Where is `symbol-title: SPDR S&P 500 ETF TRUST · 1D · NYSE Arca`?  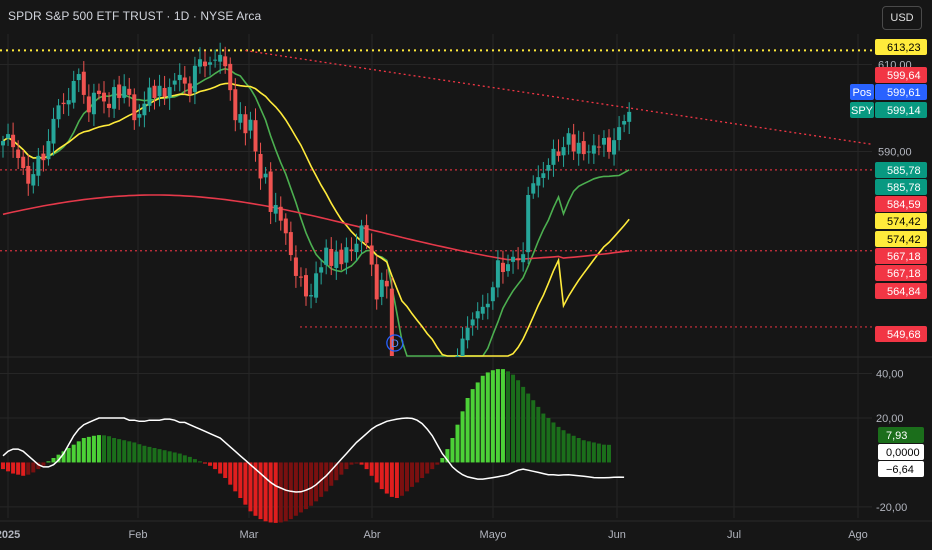
symbol-title: SPDR S&P 500 ETF TRUST · 1D · NYSE Arca is located at coordinates (135, 16).